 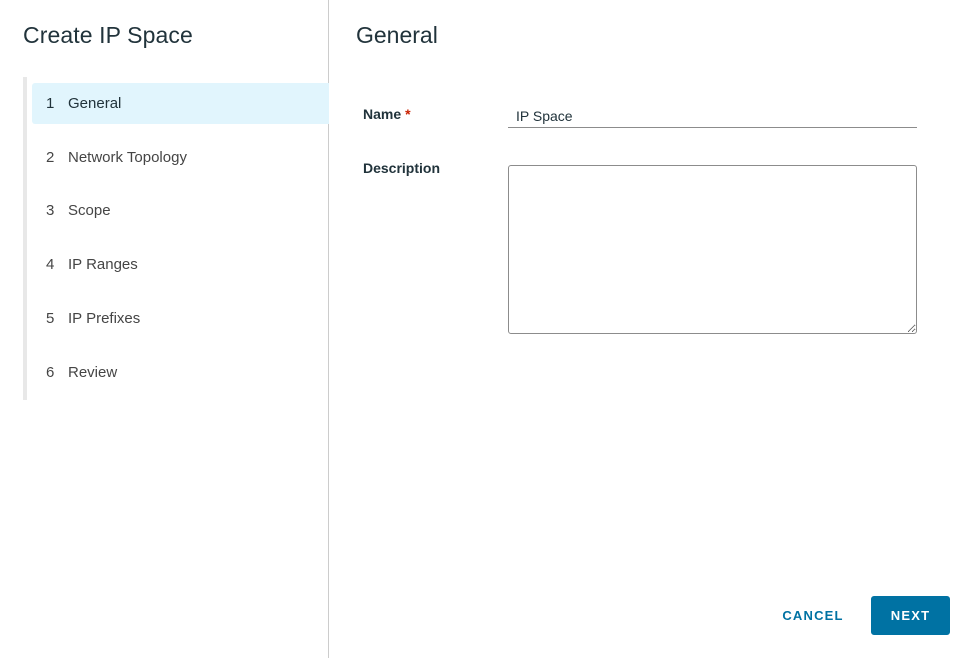 What do you see at coordinates (95, 103) in the screenshot?
I see `step-label: General` at bounding box center [95, 103].